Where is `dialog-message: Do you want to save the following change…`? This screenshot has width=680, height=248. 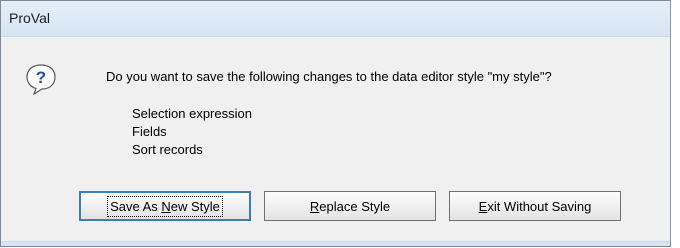 dialog-message: Do you want to save the following change… is located at coordinates (329, 76).